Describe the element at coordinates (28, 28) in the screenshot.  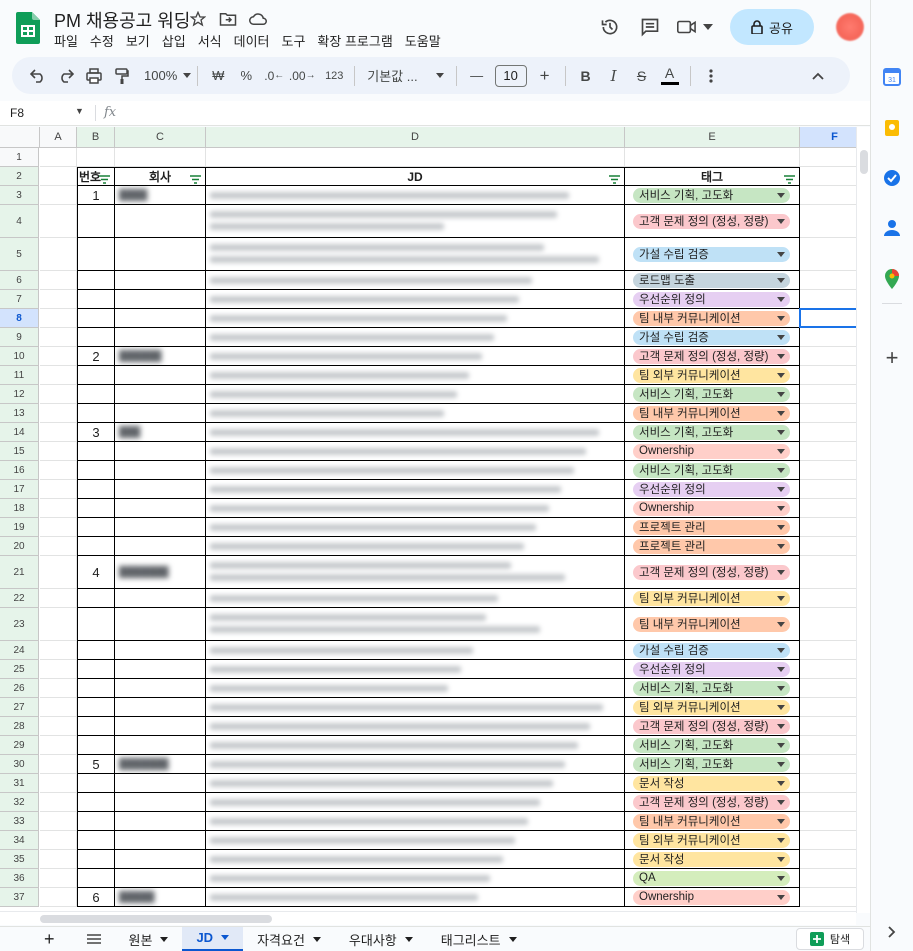
I see `sheets-logo-icon` at that location.